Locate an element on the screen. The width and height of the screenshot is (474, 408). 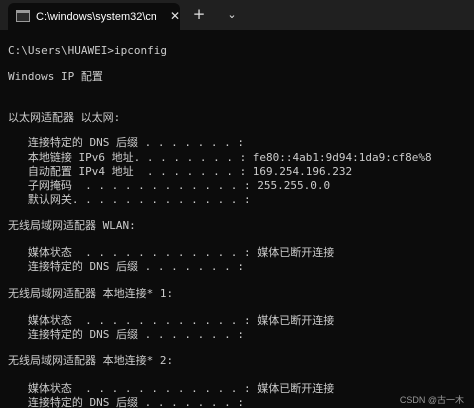
adapter-heading: 无线局域网适配器 本地连接* 2: is located at coordinates (91, 360).